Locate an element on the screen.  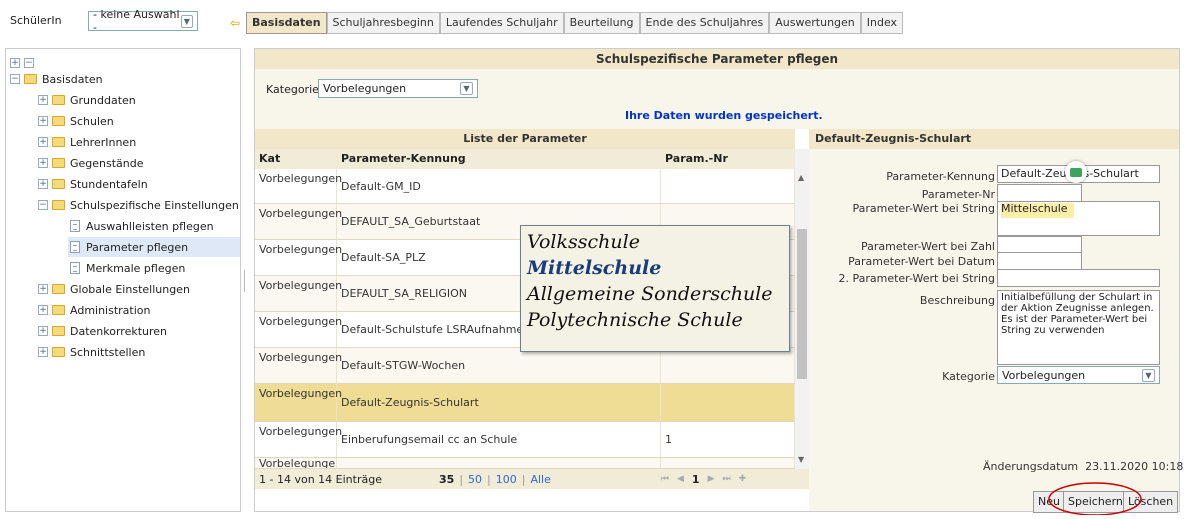
tree-item-globale-einstellungen: + Globale Einstellungen is located at coordinates (114, 289).